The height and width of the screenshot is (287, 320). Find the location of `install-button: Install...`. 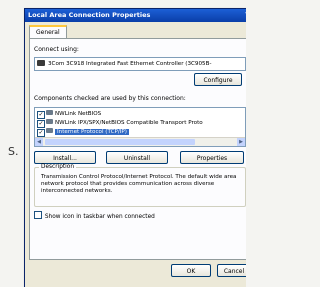

install-button: Install... is located at coordinates (65, 157).